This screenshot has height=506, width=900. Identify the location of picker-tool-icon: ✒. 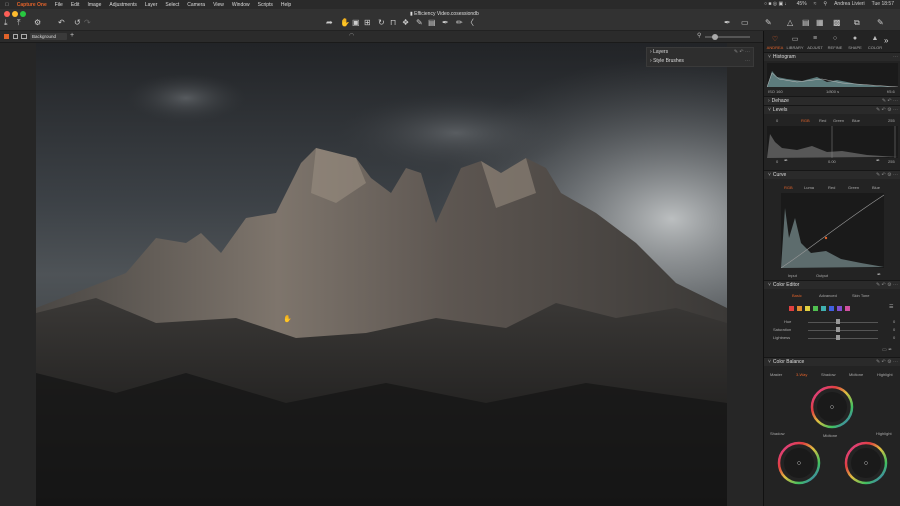
(445, 23).